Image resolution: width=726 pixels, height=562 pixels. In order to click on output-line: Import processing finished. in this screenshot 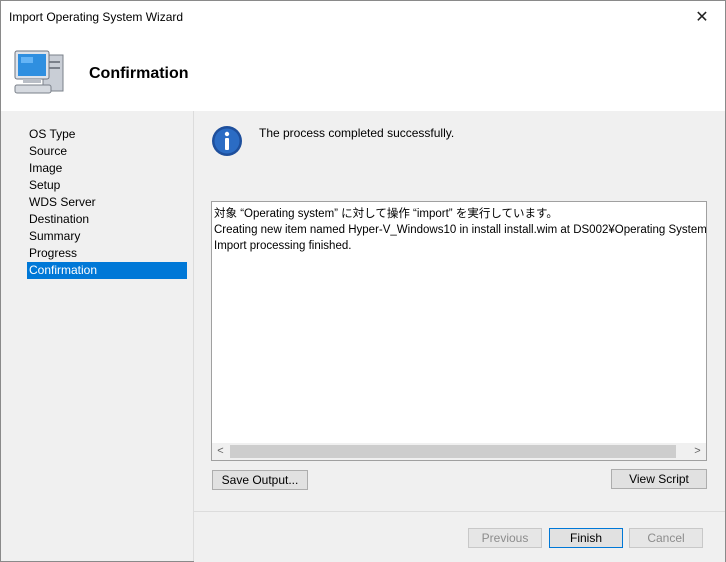, I will do `click(283, 246)`.